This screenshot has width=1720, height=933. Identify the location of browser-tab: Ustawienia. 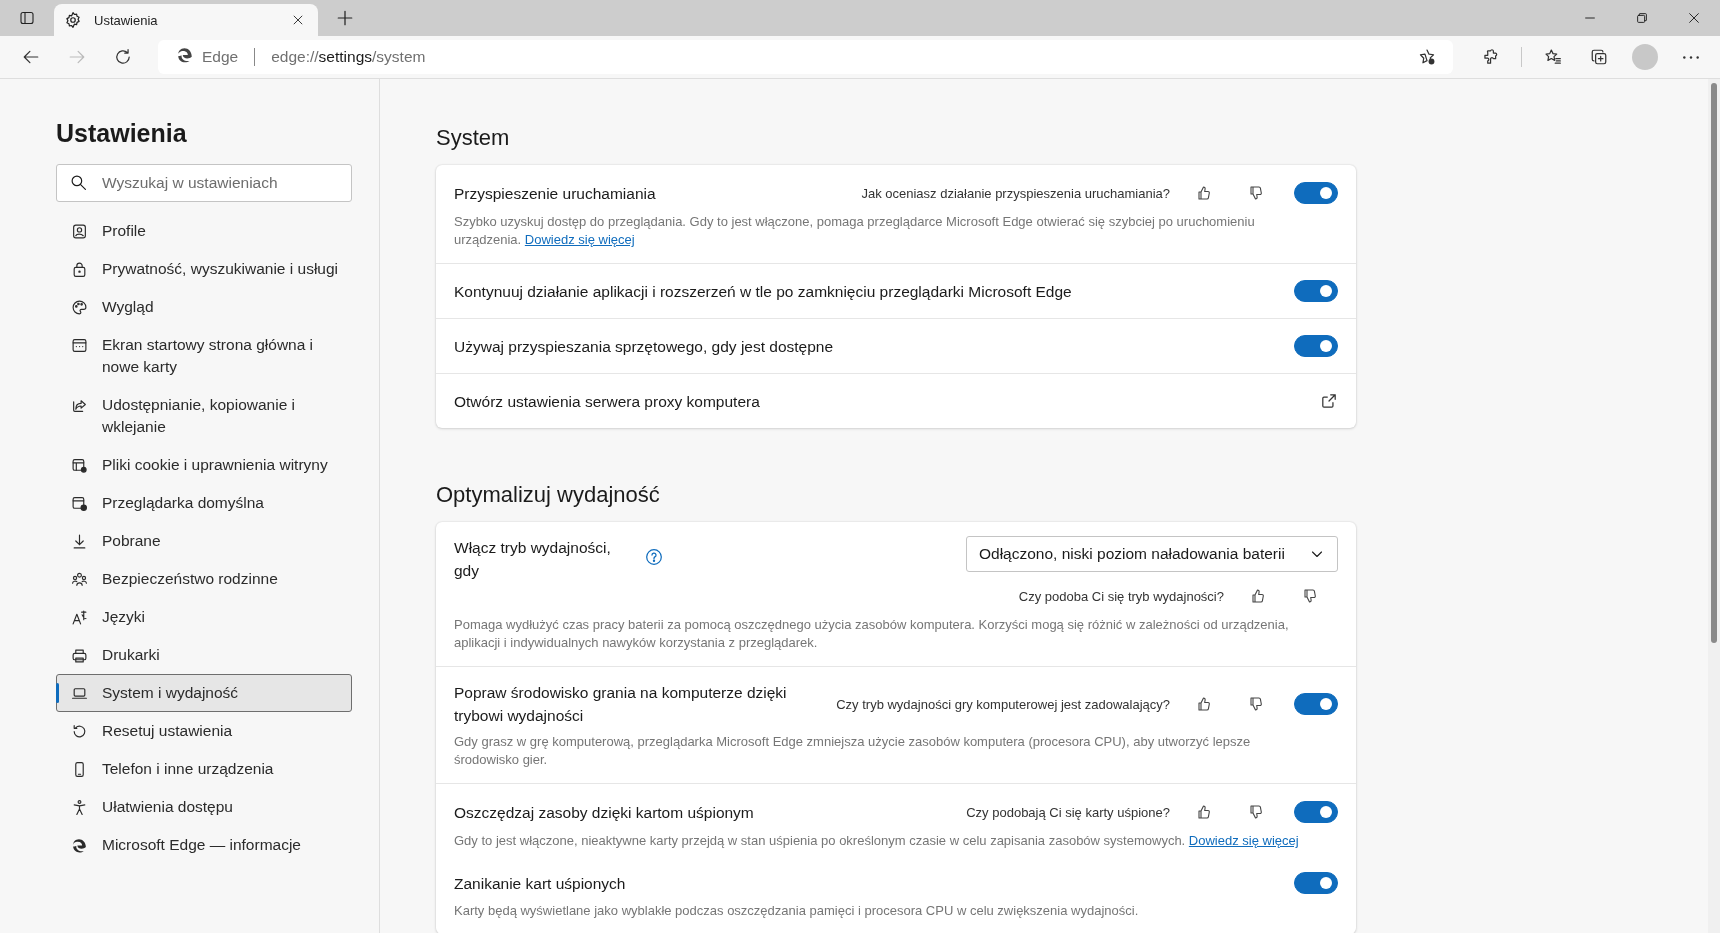
(186, 20).